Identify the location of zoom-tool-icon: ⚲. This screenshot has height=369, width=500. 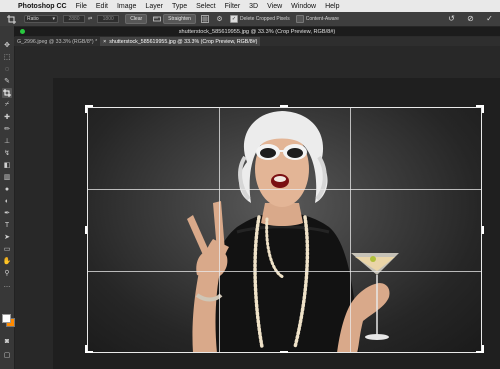
(7, 273).